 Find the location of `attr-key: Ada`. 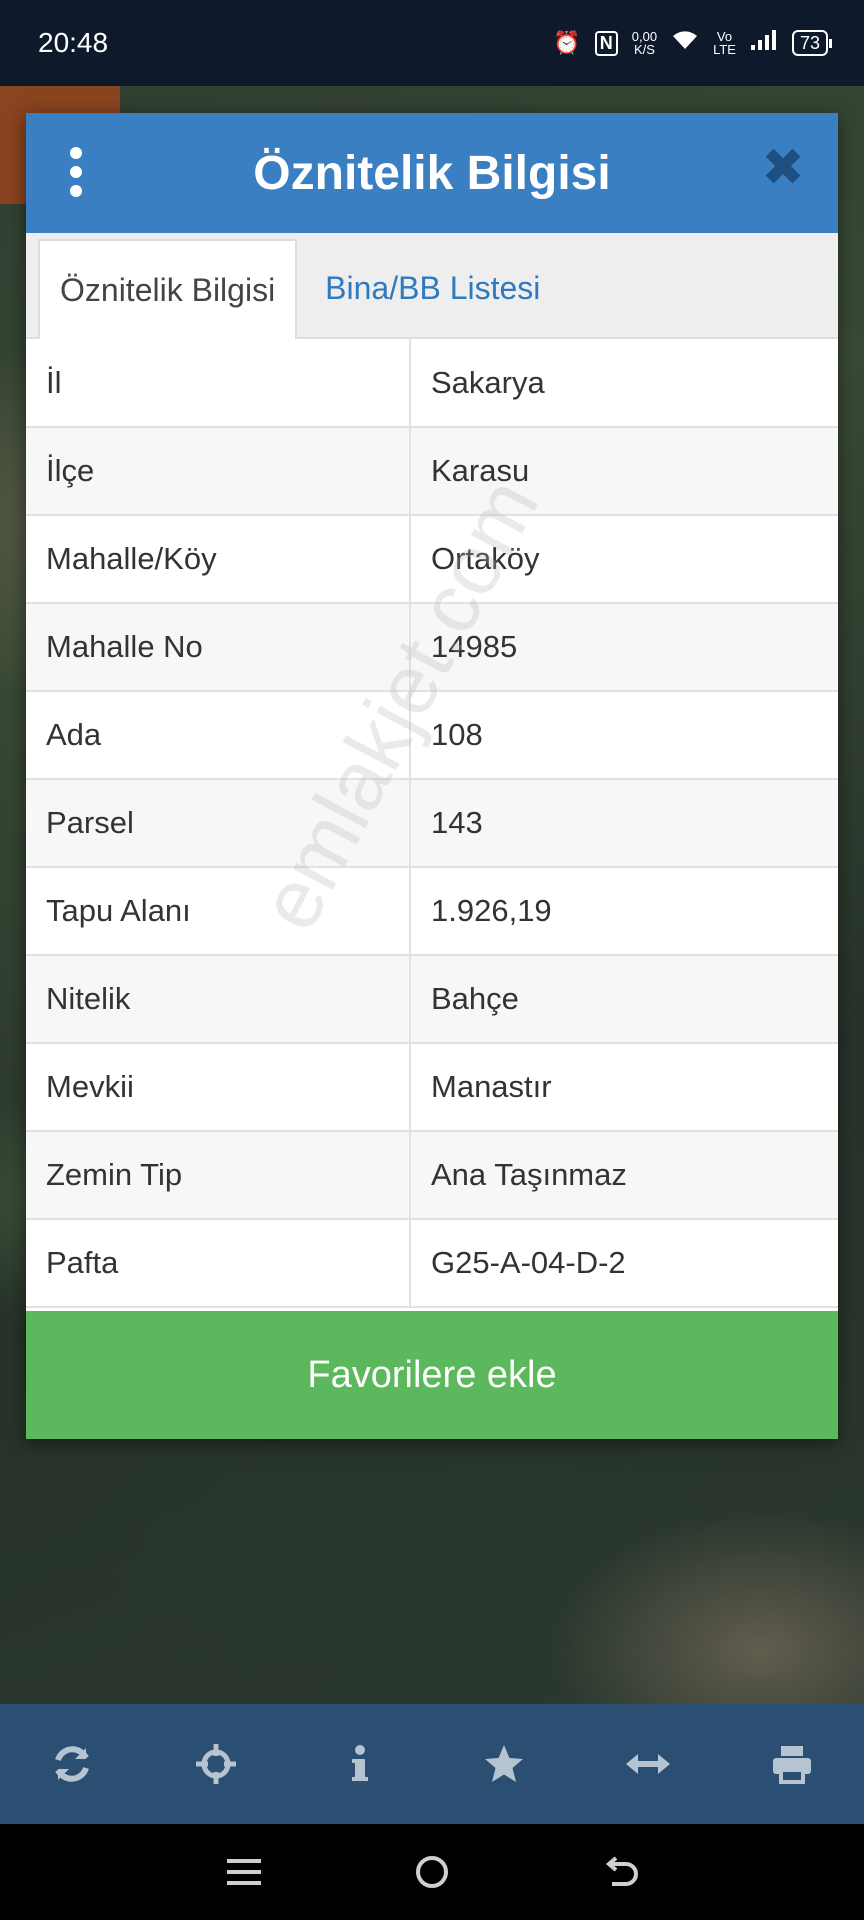

attr-key: Ada is located at coordinates (218, 735).